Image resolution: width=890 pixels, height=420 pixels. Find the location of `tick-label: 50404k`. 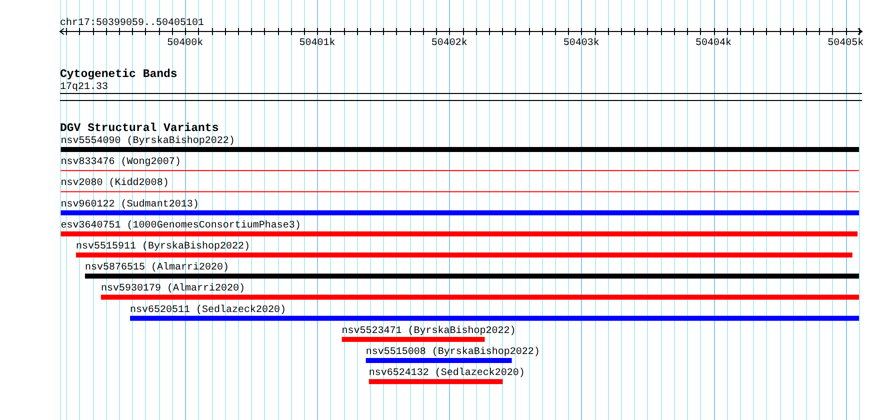

tick-label: 50404k is located at coordinates (714, 43).